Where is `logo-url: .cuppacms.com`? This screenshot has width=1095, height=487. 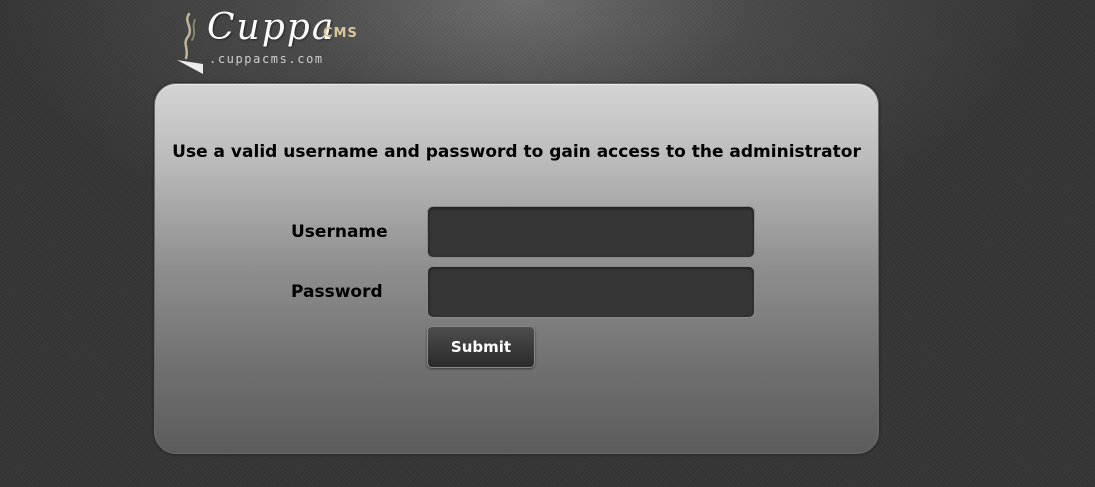 logo-url: .cuppacms.com is located at coordinates (266, 59).